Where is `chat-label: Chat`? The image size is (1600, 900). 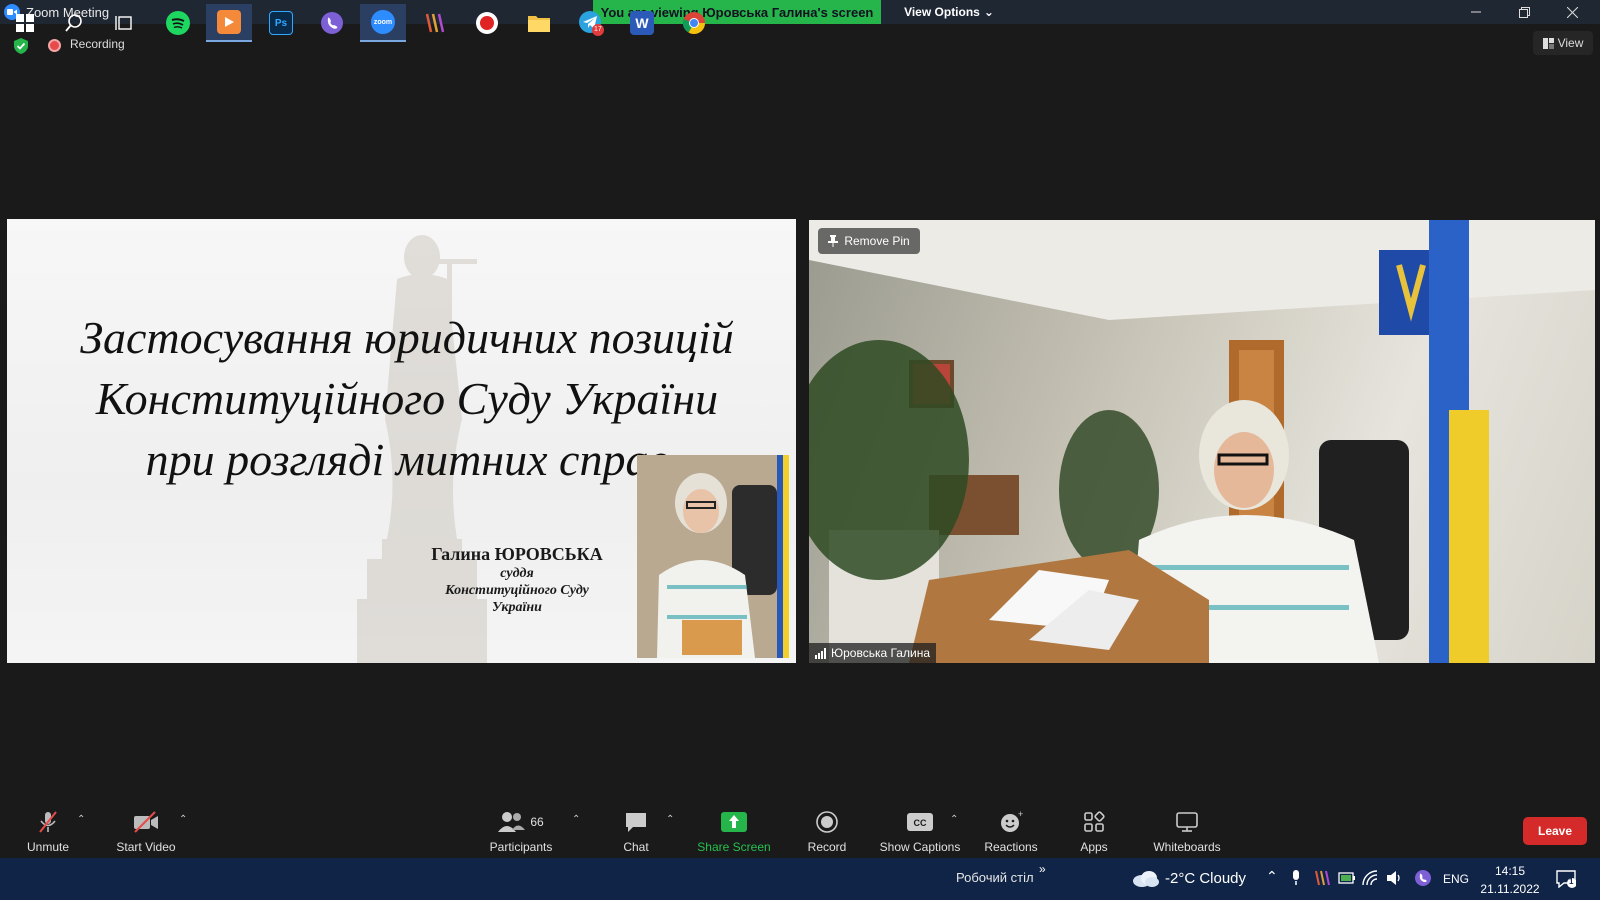 chat-label: Chat is located at coordinates (636, 847).